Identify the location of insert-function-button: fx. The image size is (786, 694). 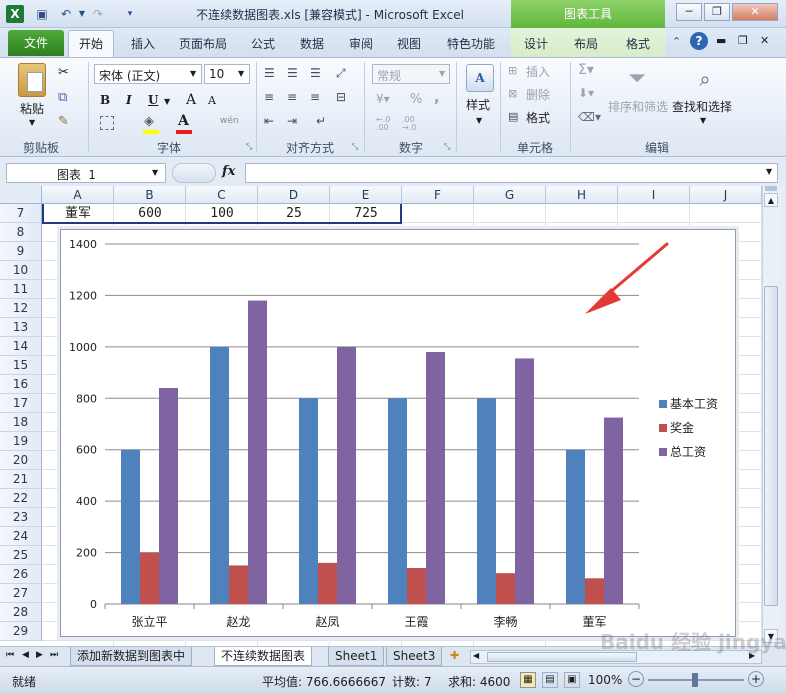
(228, 171).